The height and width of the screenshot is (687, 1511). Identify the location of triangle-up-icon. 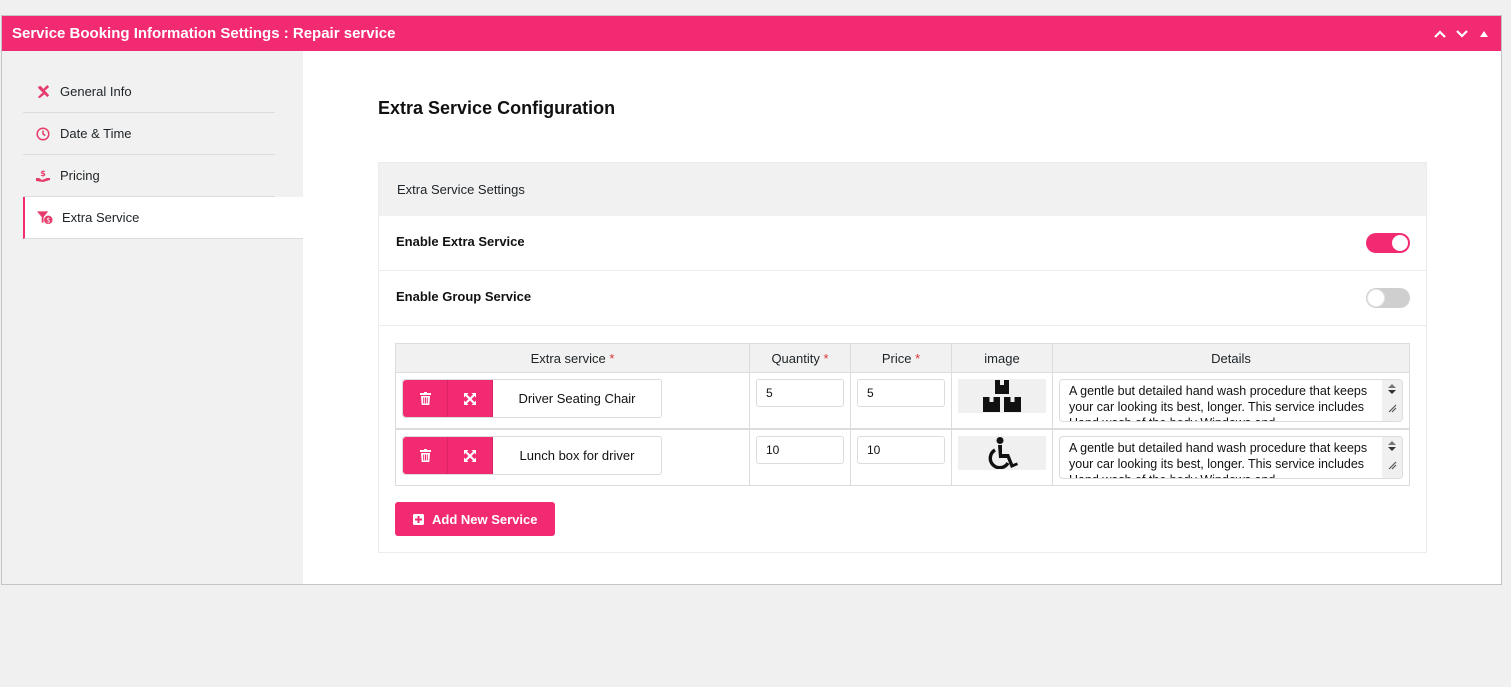
(1484, 34).